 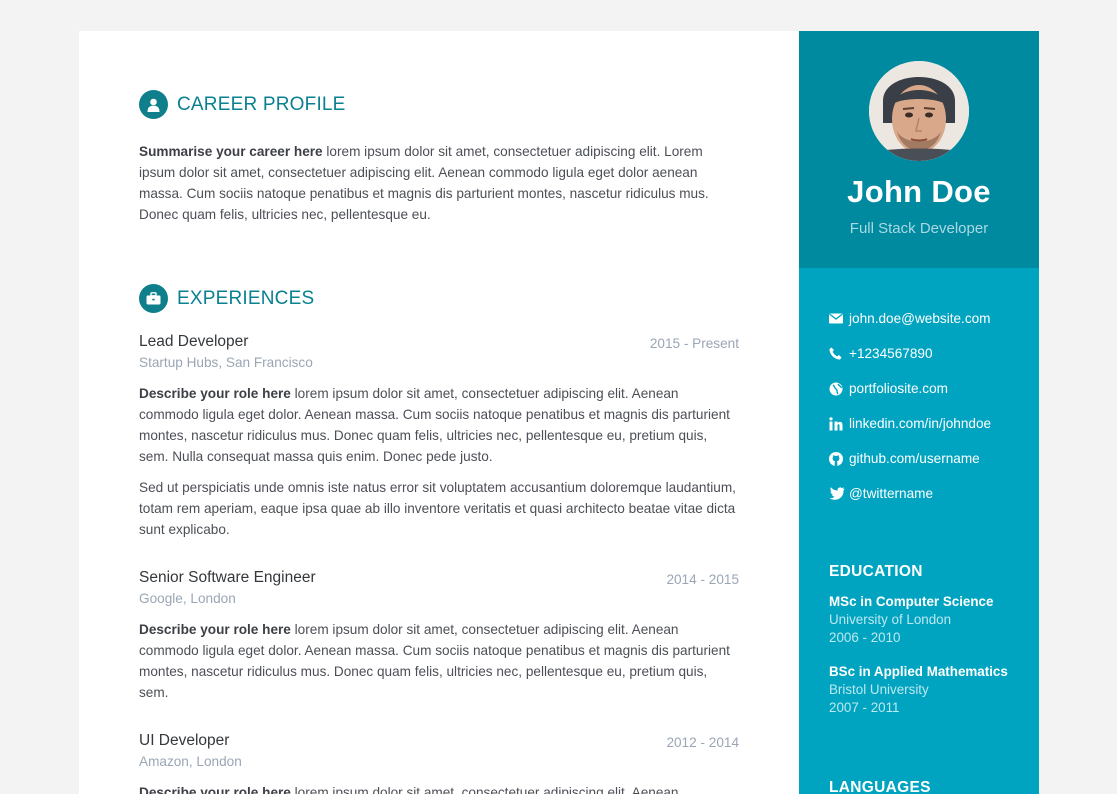 I want to click on contact-twitter: @twittername, so click(x=910, y=493).